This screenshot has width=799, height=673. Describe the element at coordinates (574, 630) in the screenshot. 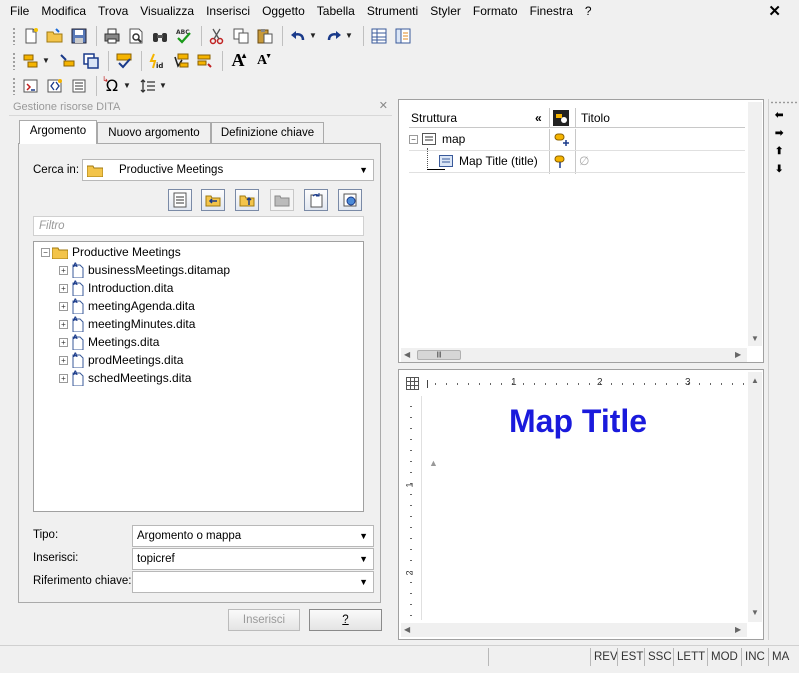

I see `editor-horizontal-scrollbar: ◀ ▶` at that location.